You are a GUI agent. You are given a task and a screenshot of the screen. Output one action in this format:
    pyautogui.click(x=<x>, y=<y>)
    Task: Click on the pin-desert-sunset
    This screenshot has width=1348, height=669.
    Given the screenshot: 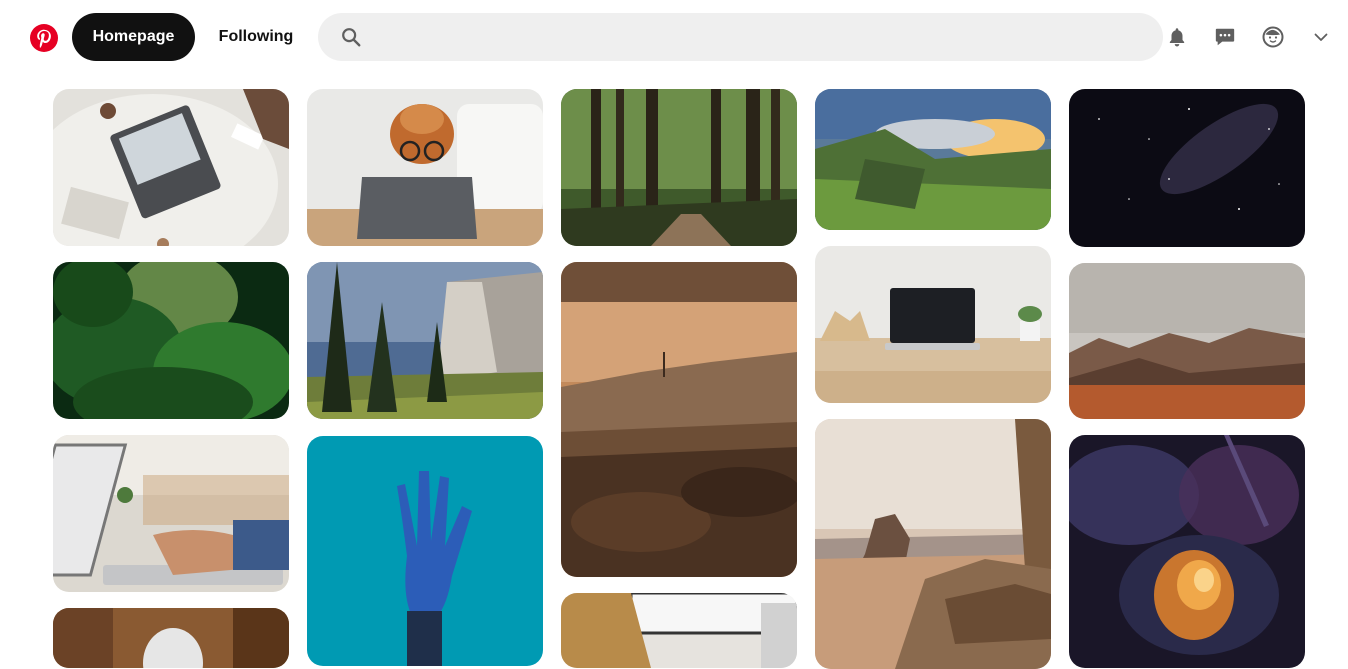 What is the action you would take?
    pyautogui.click(x=679, y=419)
    